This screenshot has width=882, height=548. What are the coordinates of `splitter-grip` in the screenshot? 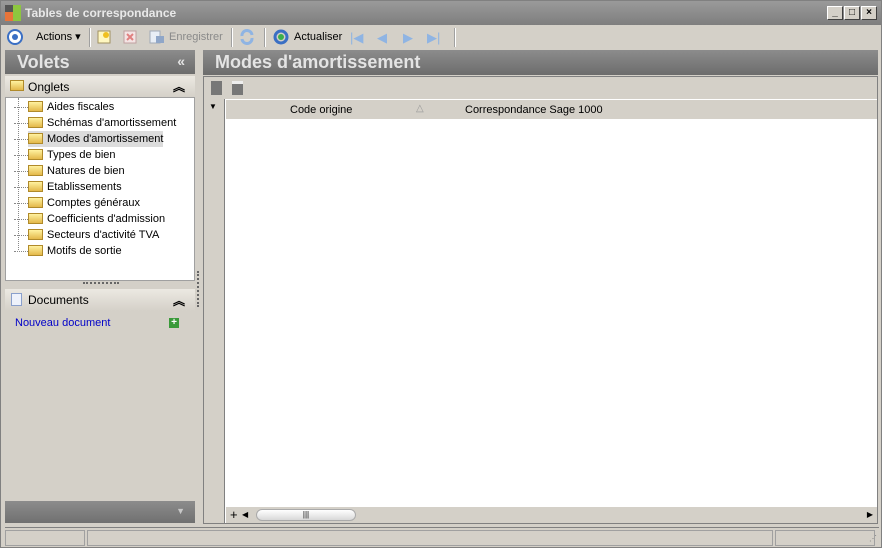 It's located at (101, 283).